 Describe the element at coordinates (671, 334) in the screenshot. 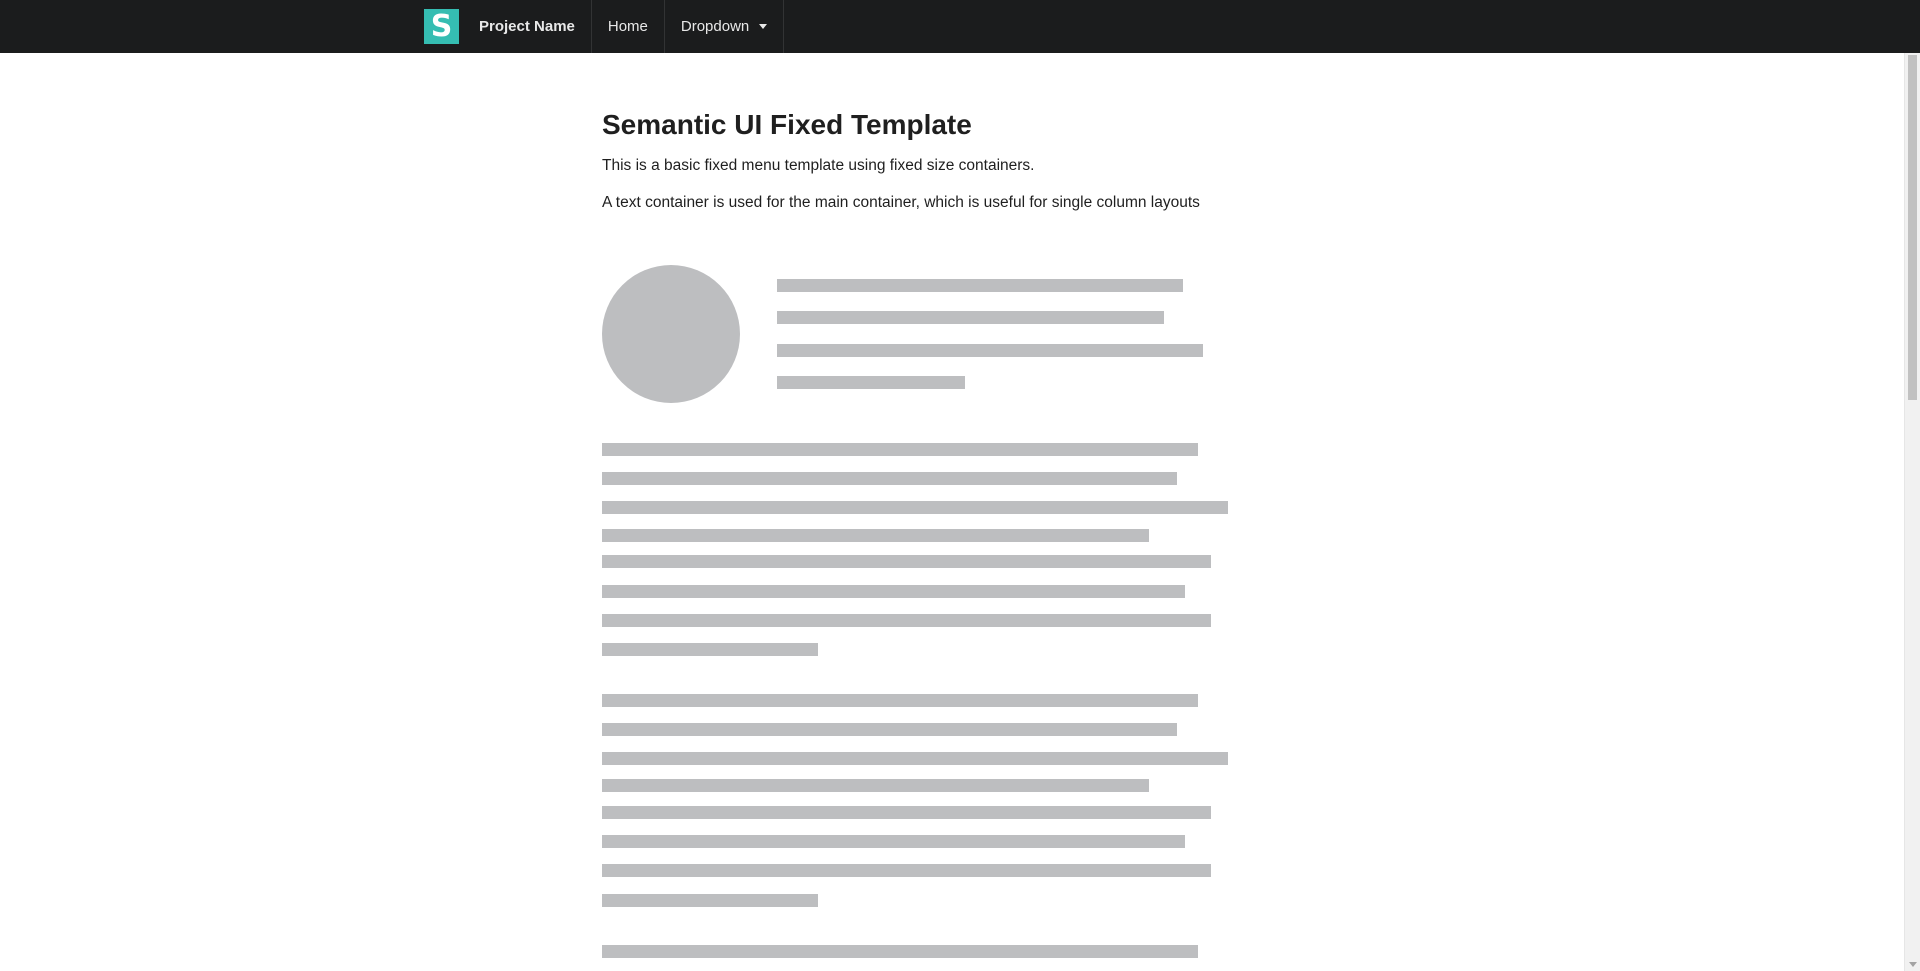

I see `placeholder-avatar` at that location.